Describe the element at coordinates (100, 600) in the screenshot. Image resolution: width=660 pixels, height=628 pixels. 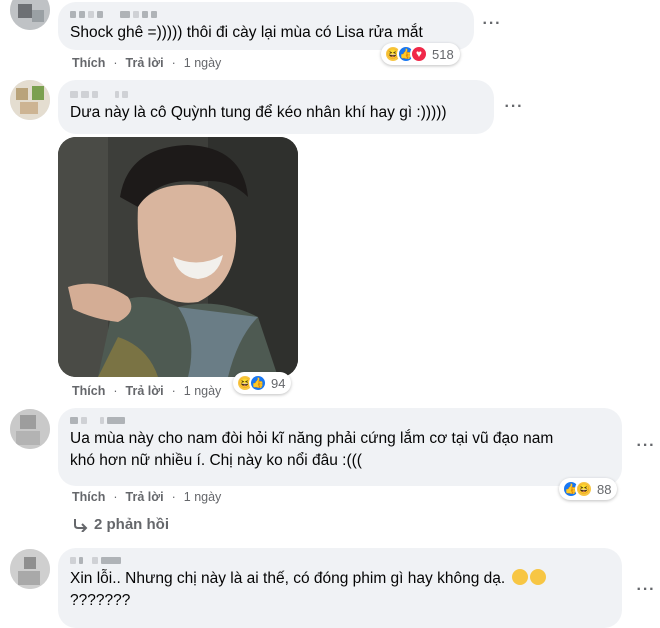
I see `comment-text-line-2: ???????` at that location.